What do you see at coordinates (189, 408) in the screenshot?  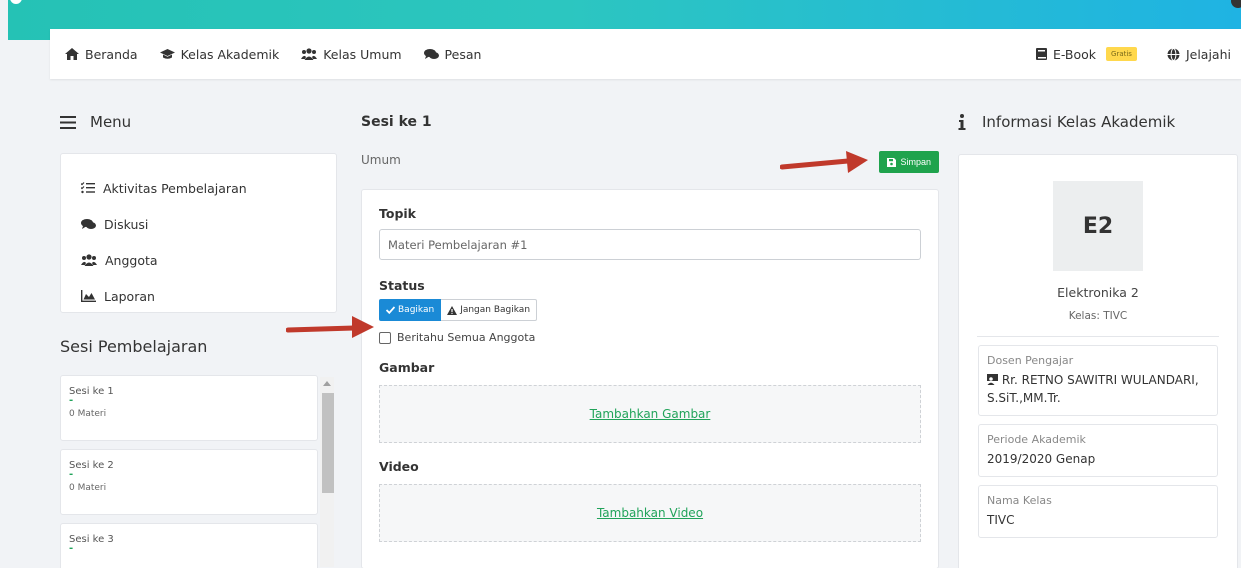 I see `session-item: Sesi ke 1 - 0 Materi` at bounding box center [189, 408].